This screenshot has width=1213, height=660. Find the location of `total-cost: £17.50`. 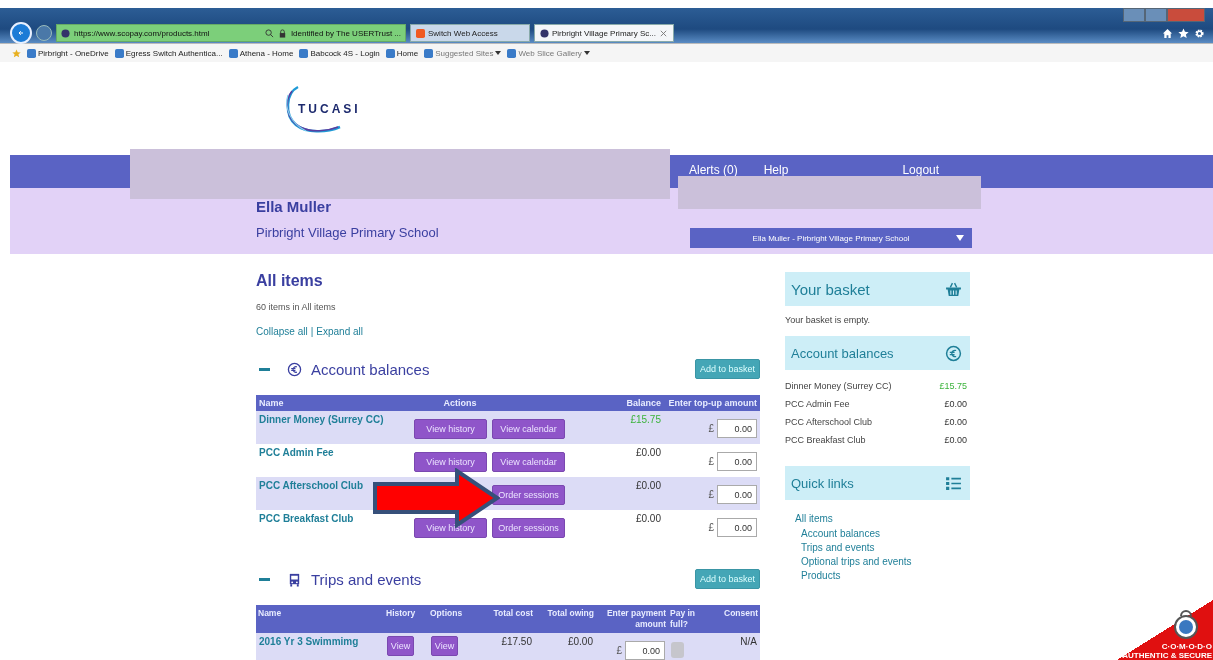

total-cost: £17.50 is located at coordinates (507, 646).